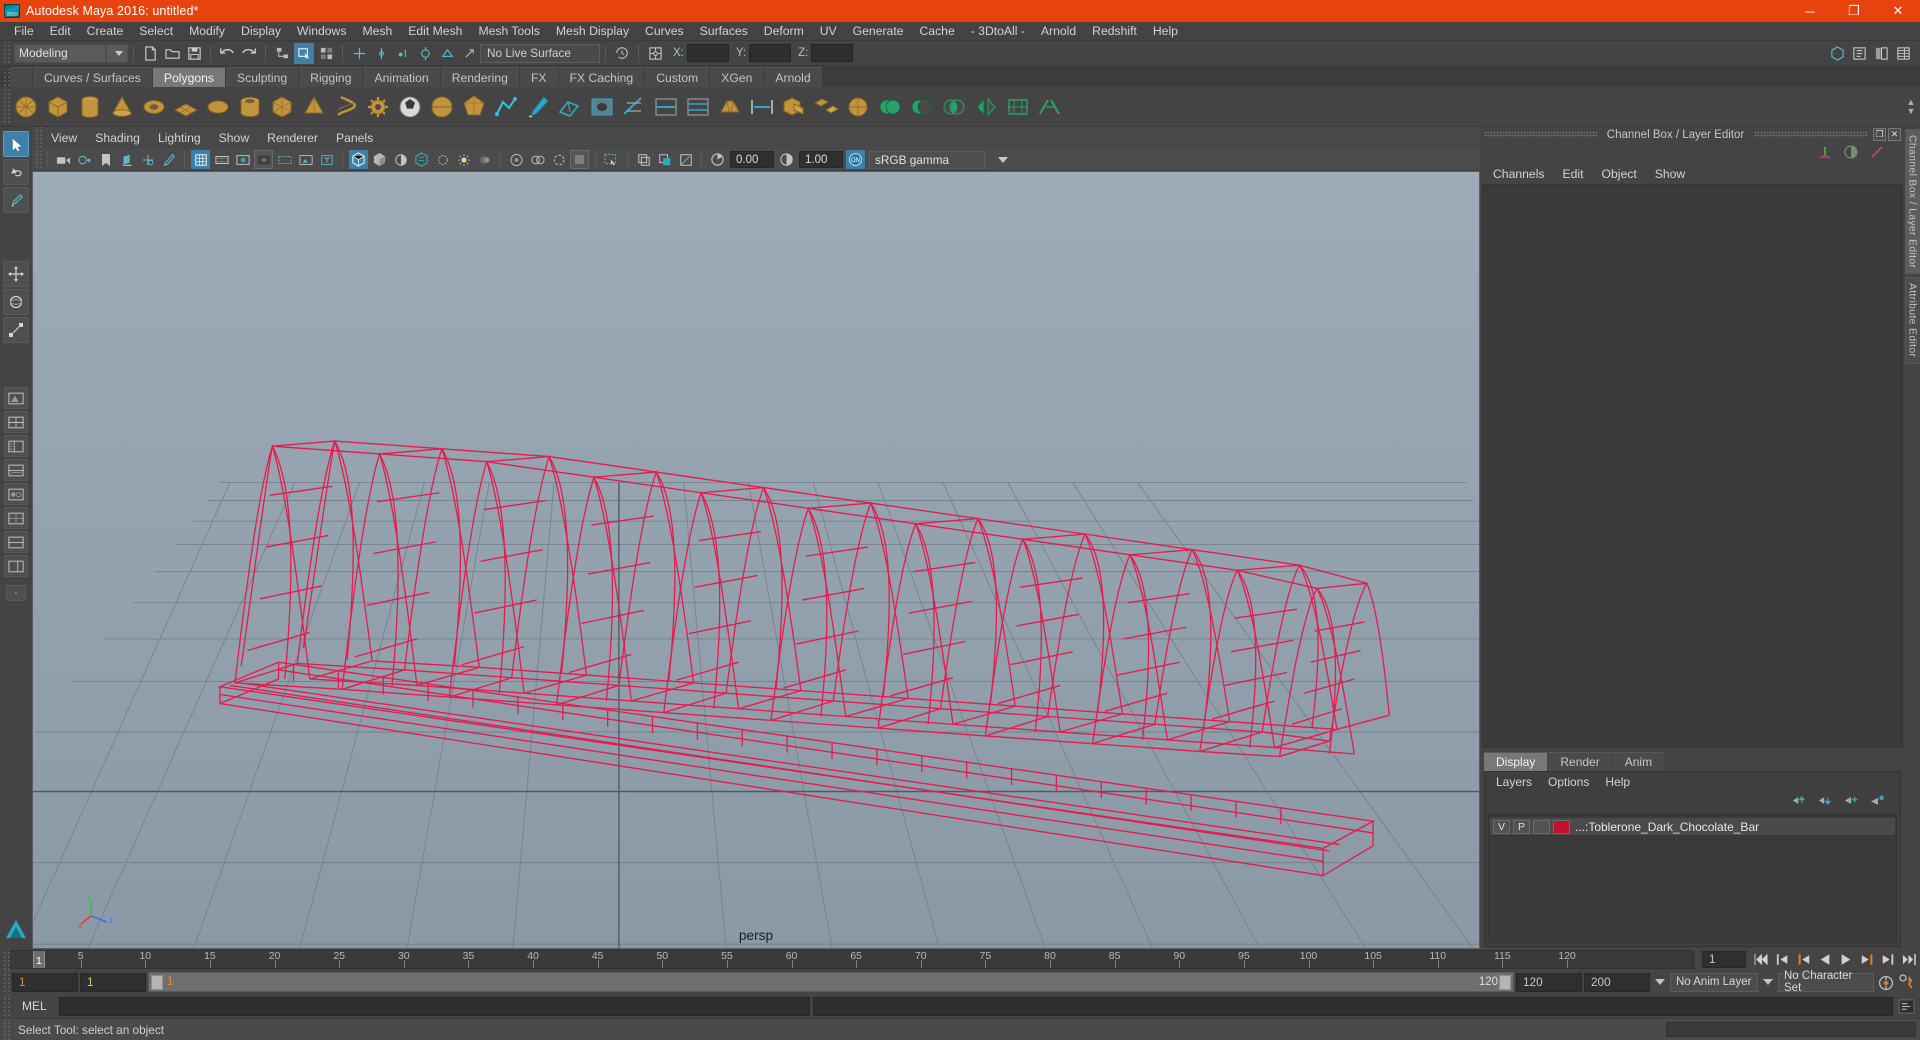  What do you see at coordinates (558, 159) in the screenshot?
I see `xray-active-components-icon` at bounding box center [558, 159].